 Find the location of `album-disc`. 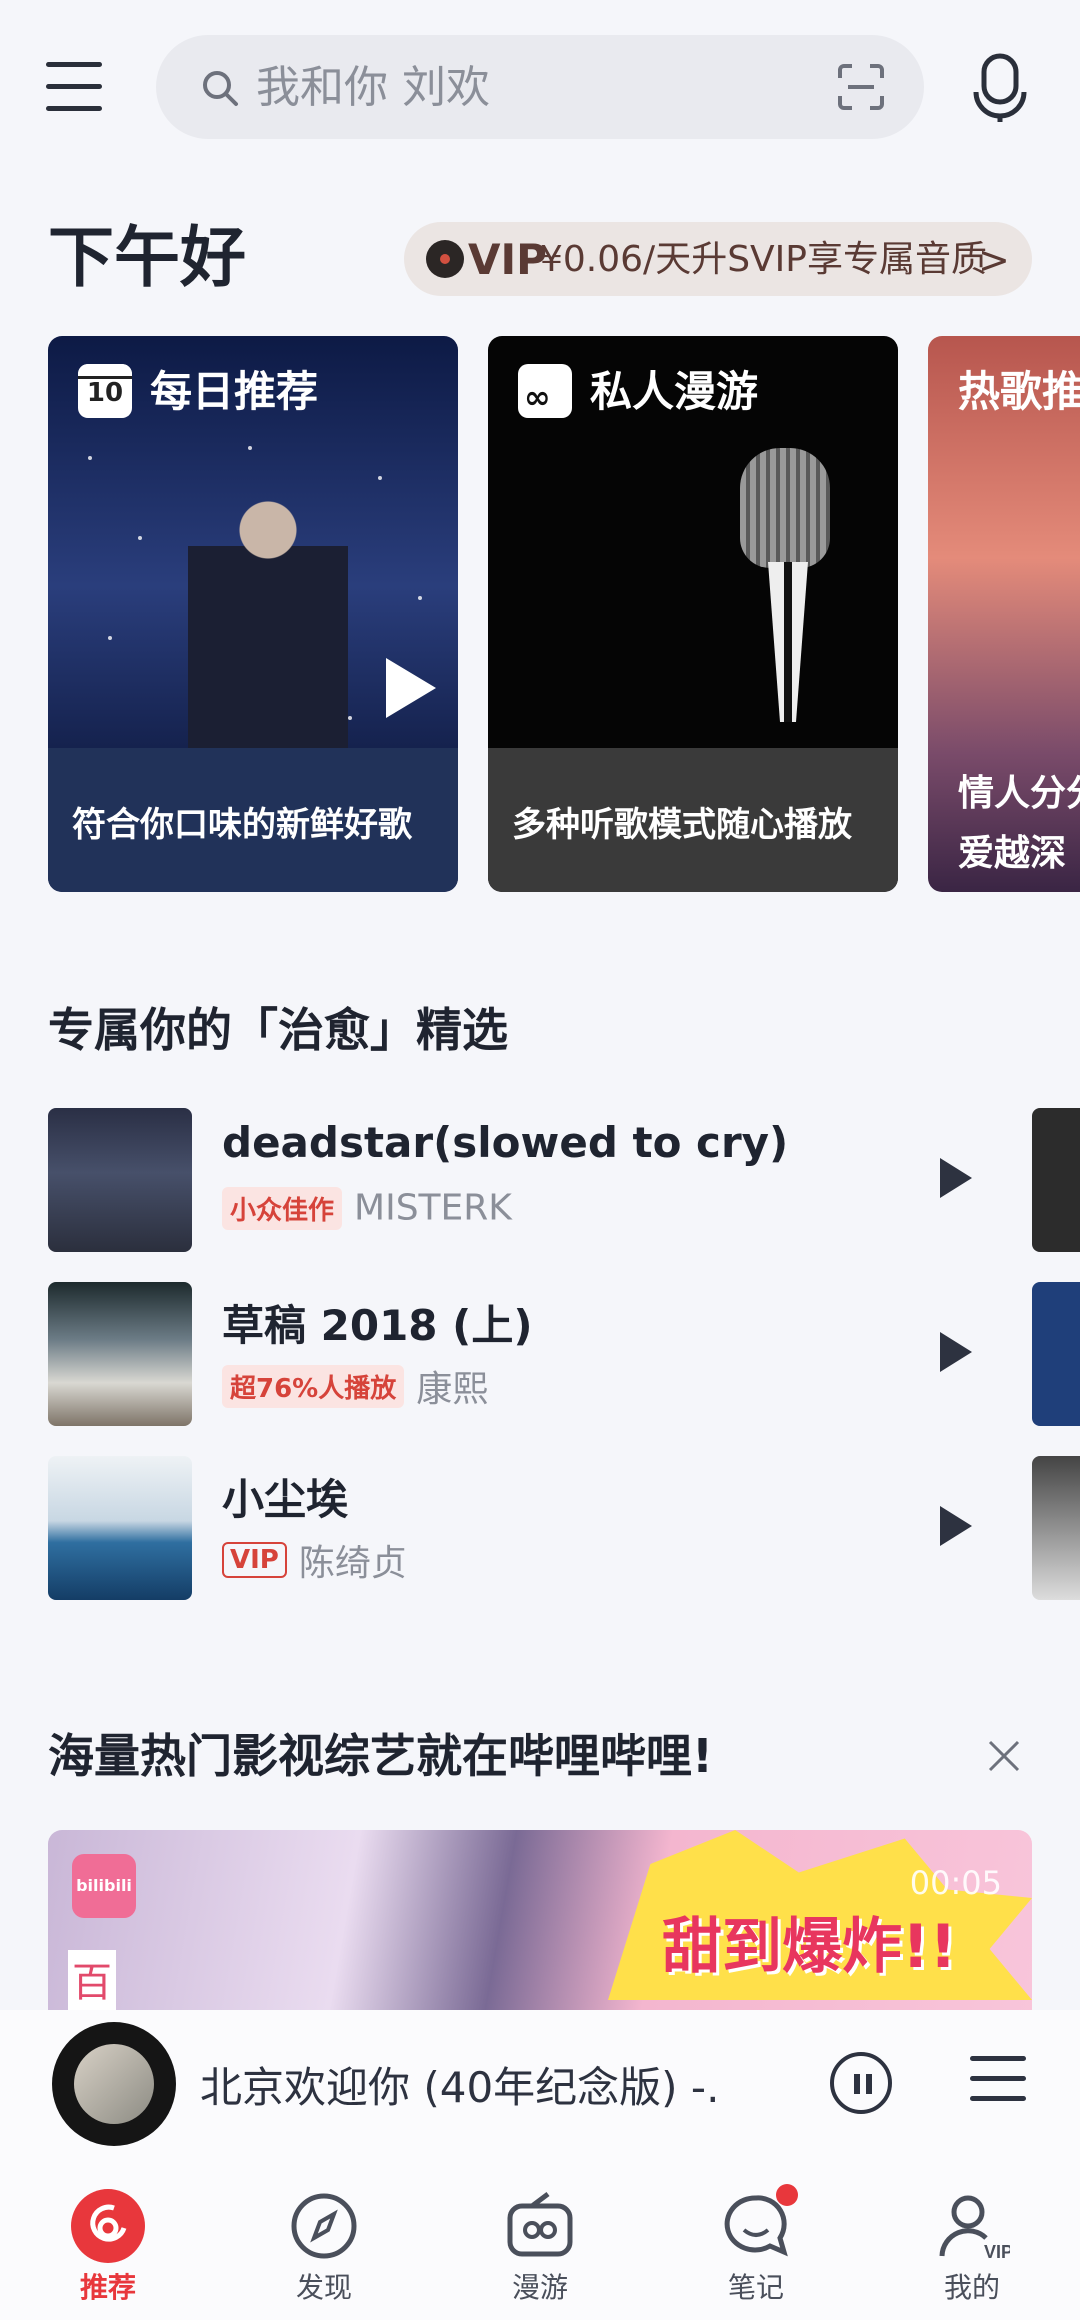

album-disc is located at coordinates (114, 2084).